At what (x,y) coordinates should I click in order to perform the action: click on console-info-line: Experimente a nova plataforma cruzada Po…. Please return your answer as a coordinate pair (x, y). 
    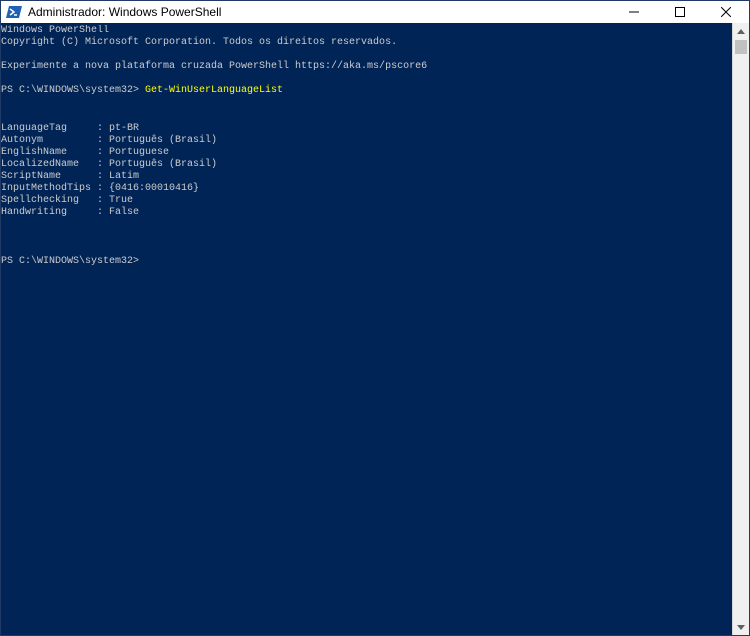
    Looking at the image, I should click on (214, 66).